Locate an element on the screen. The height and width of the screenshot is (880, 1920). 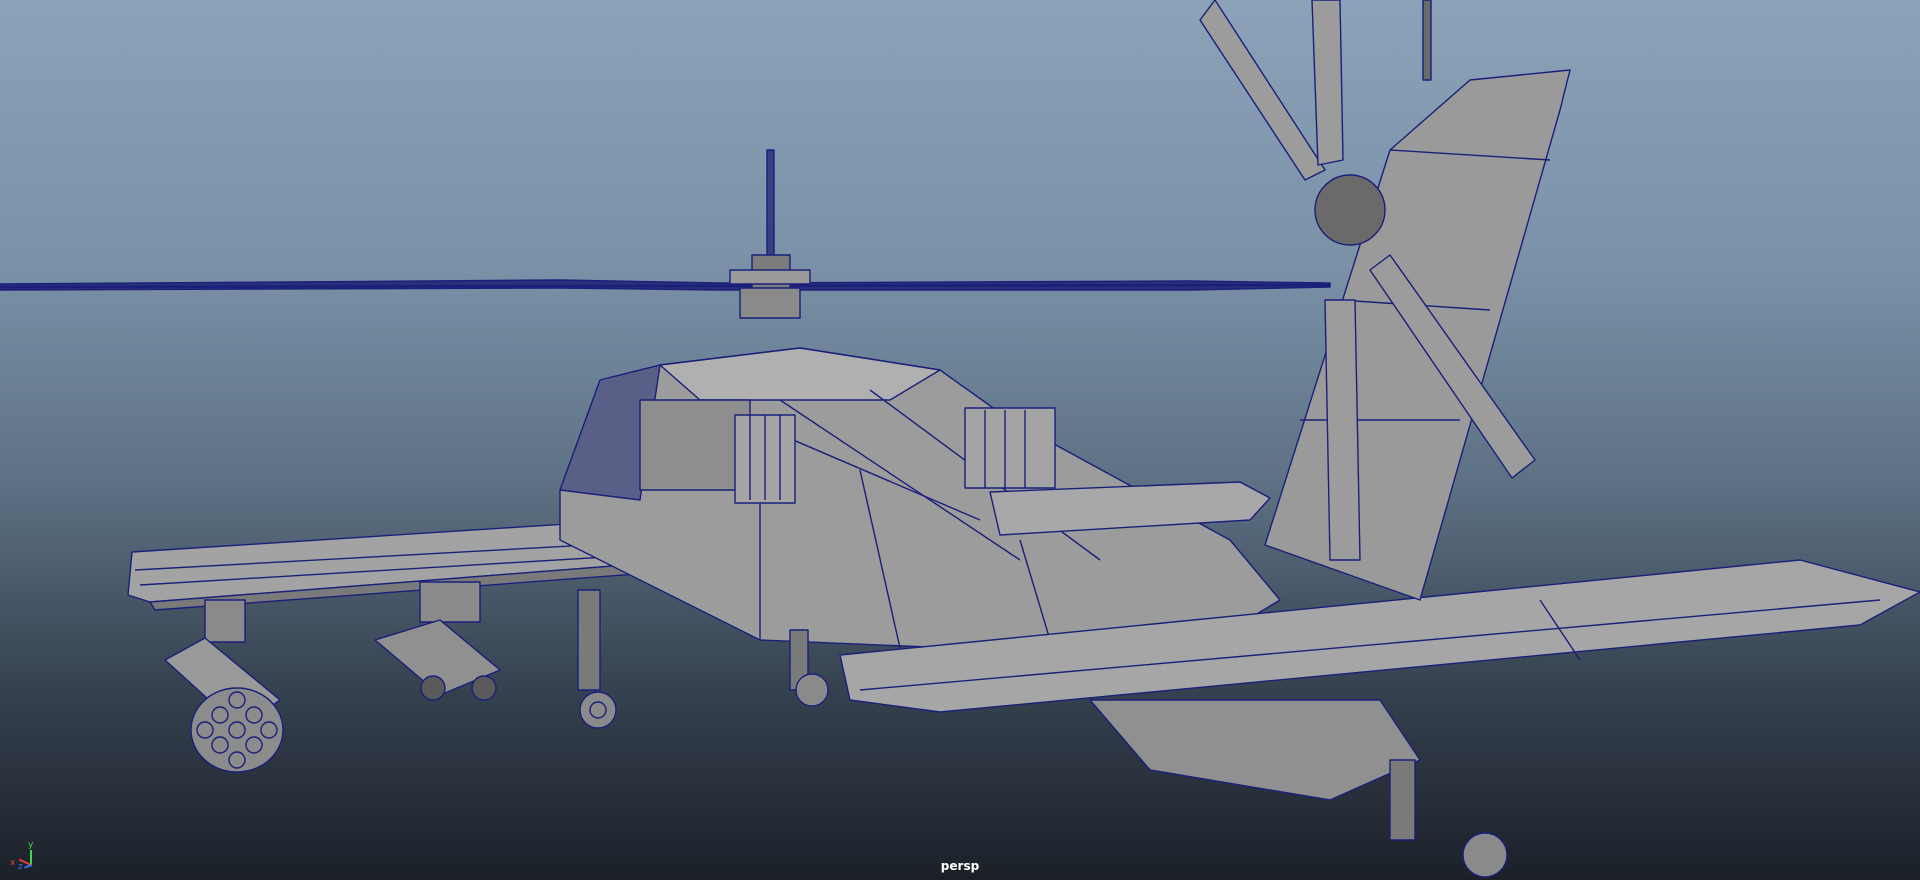
right-stub-wing is located at coordinates (1130, 508).